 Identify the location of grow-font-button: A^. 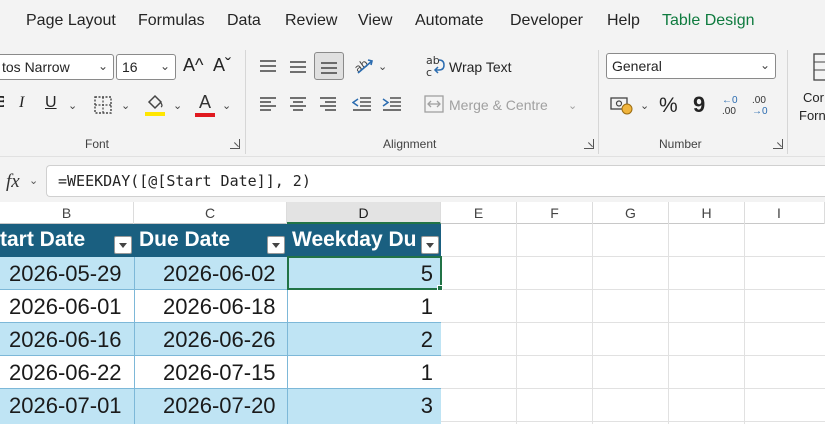
(193, 65).